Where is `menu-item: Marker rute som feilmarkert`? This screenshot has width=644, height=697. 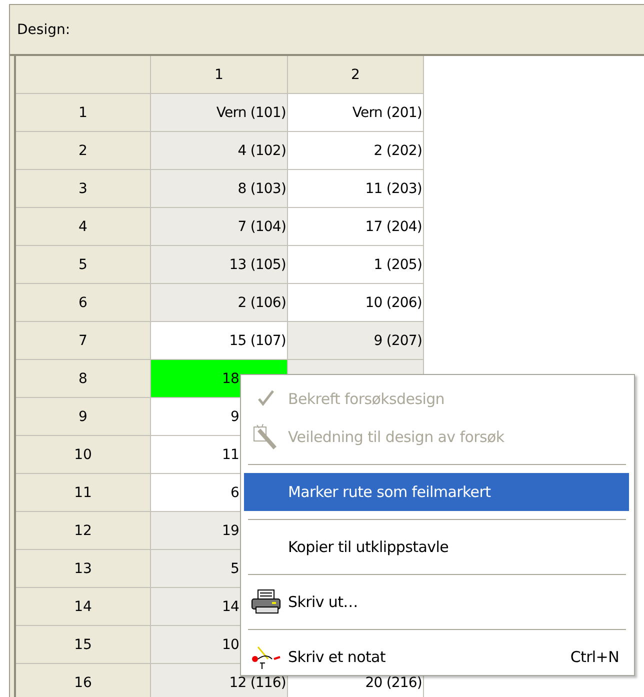
menu-item: Marker rute som feilmarkert is located at coordinates (436, 492).